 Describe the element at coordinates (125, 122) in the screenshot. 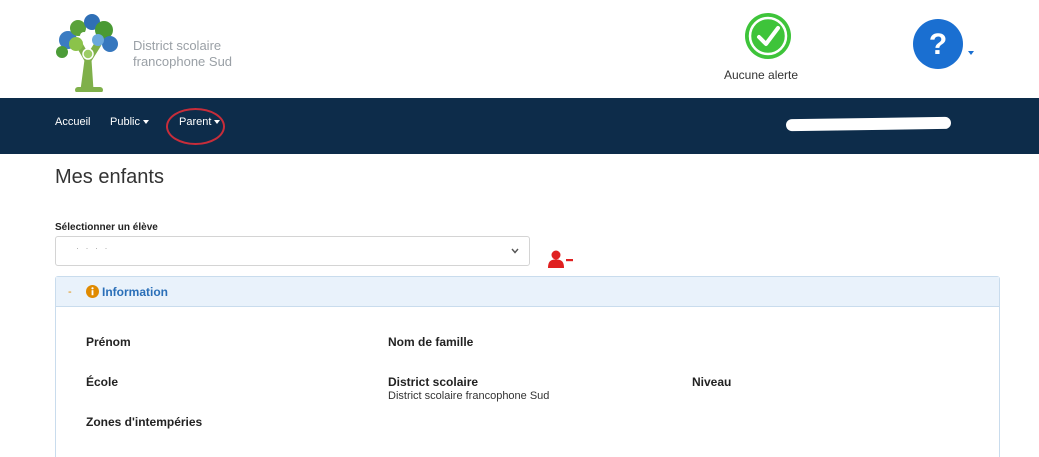

I see `nav-item-label: Public` at that location.